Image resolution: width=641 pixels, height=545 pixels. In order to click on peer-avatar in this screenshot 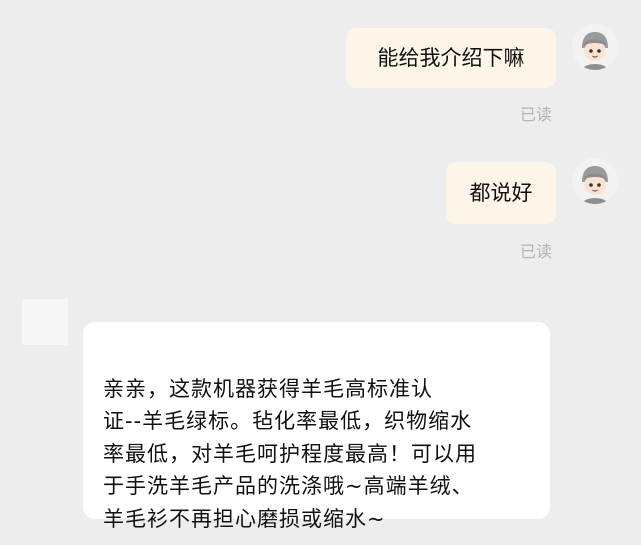, I will do `click(45, 322)`.